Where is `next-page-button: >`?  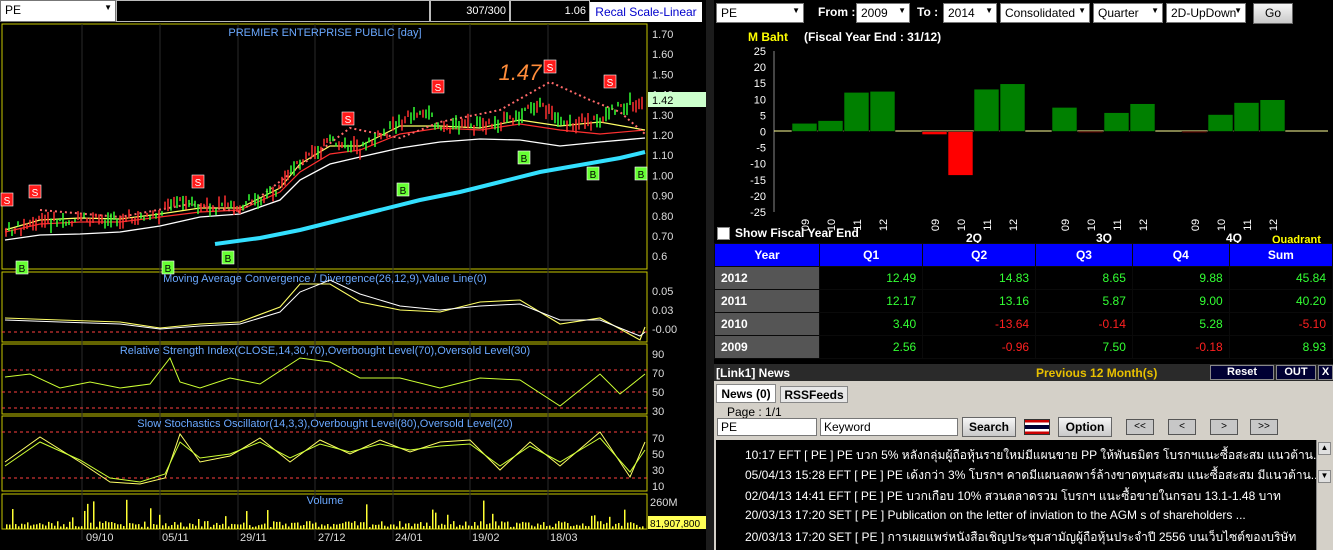 next-page-button: > is located at coordinates (1224, 427).